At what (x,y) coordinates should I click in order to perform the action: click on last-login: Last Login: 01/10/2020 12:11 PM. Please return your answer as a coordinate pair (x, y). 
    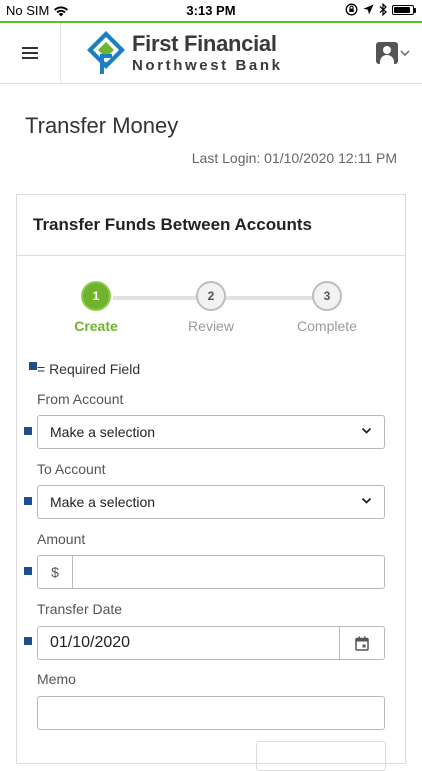
    Looking at the image, I should click on (294, 158).